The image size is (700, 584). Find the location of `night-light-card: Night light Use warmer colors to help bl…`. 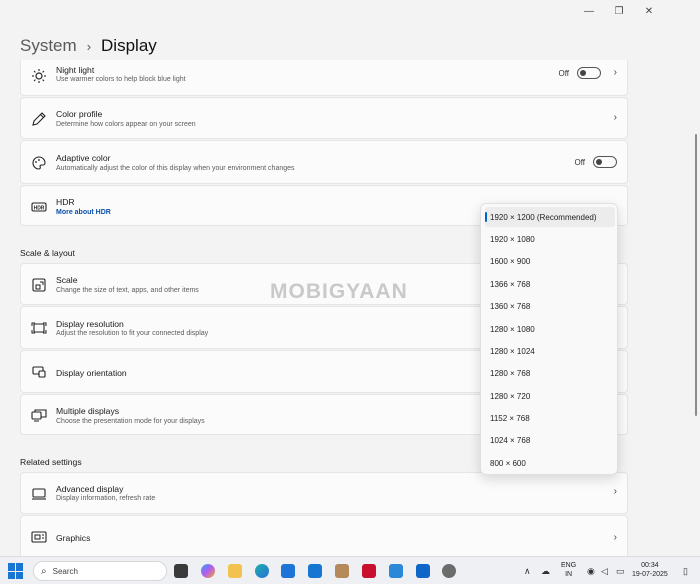

night-light-card: Night light Use warmer colors to help bl… is located at coordinates (324, 78).